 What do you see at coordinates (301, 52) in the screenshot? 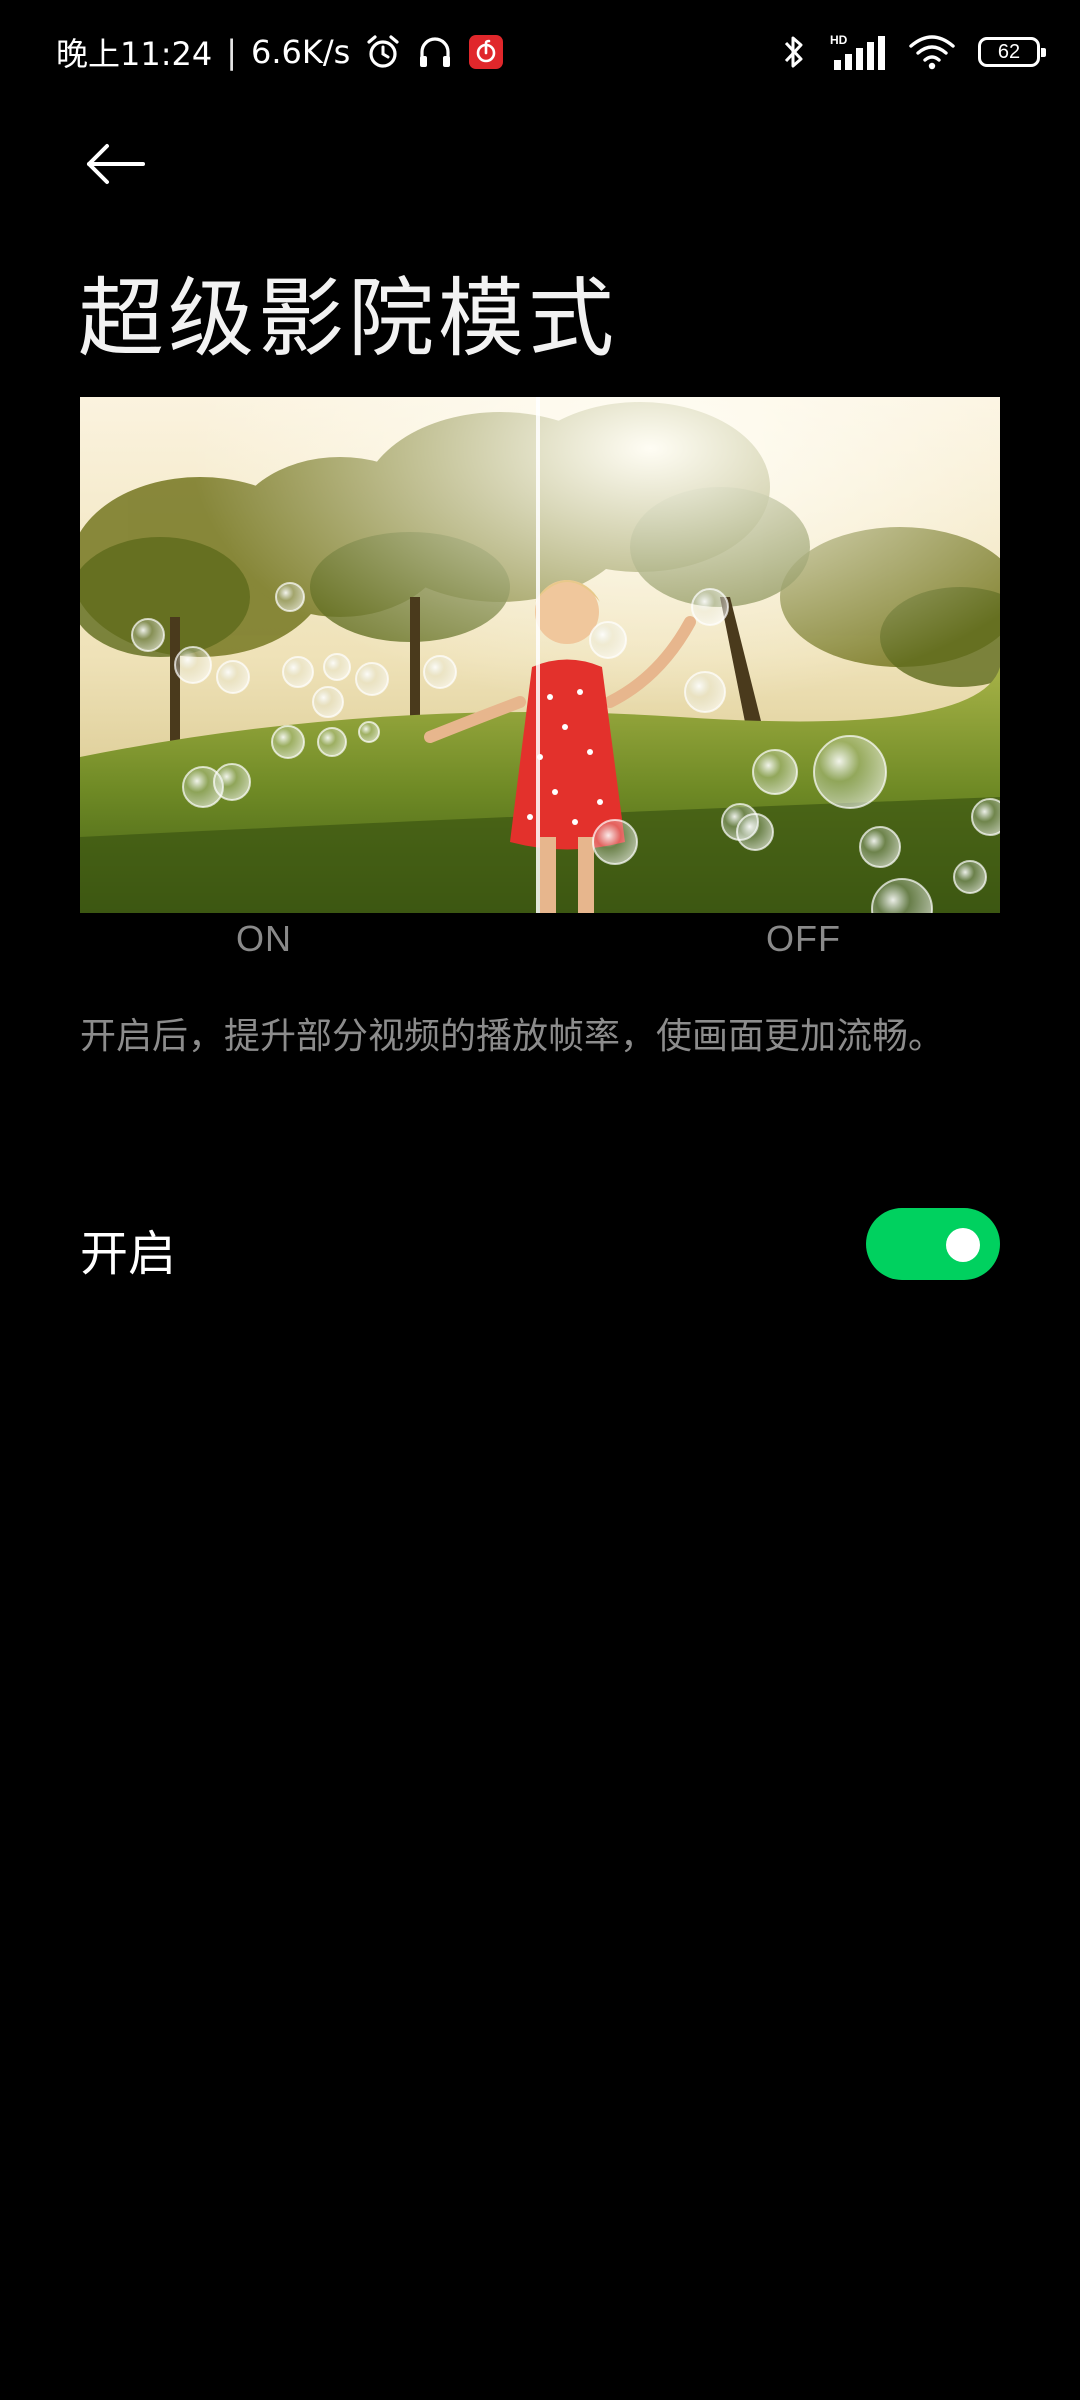
I see `status-net-speed: 6.6K/s` at bounding box center [301, 52].